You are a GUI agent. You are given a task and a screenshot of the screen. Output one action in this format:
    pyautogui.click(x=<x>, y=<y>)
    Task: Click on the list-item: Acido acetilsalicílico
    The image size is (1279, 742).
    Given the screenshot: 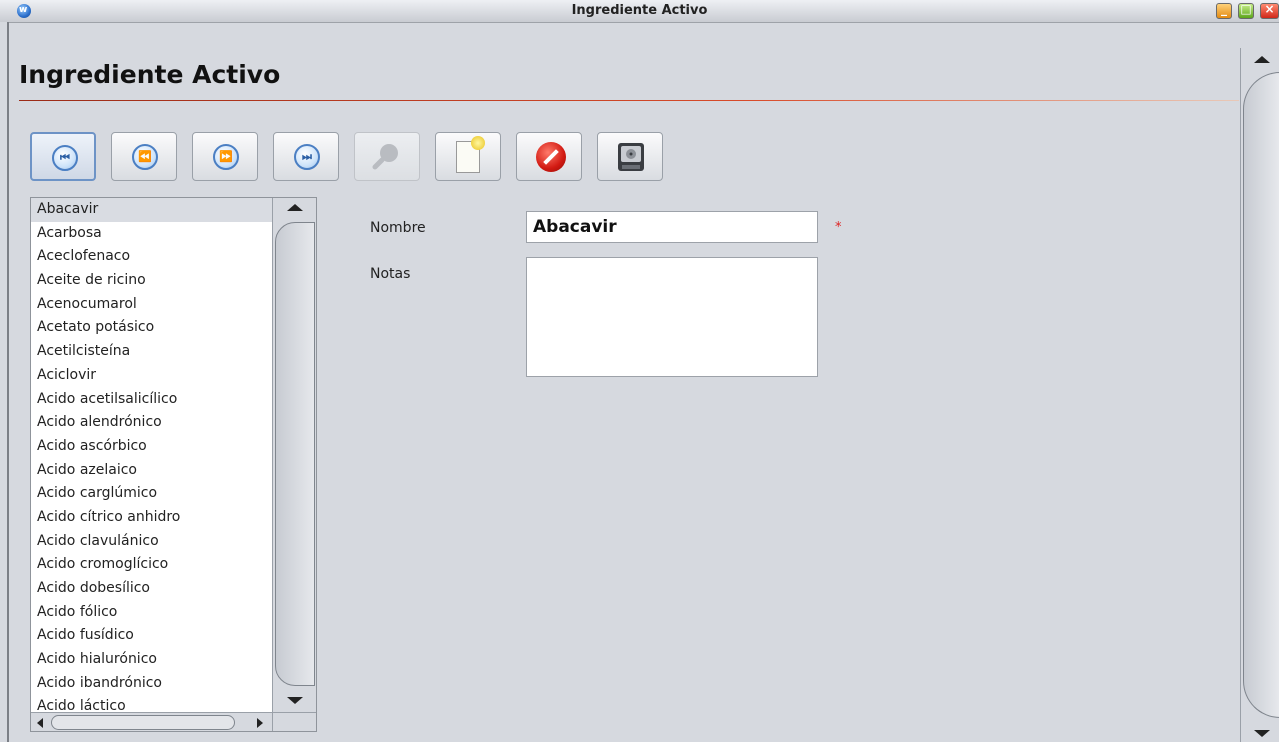 What is the action you would take?
    pyautogui.click(x=151, y=400)
    